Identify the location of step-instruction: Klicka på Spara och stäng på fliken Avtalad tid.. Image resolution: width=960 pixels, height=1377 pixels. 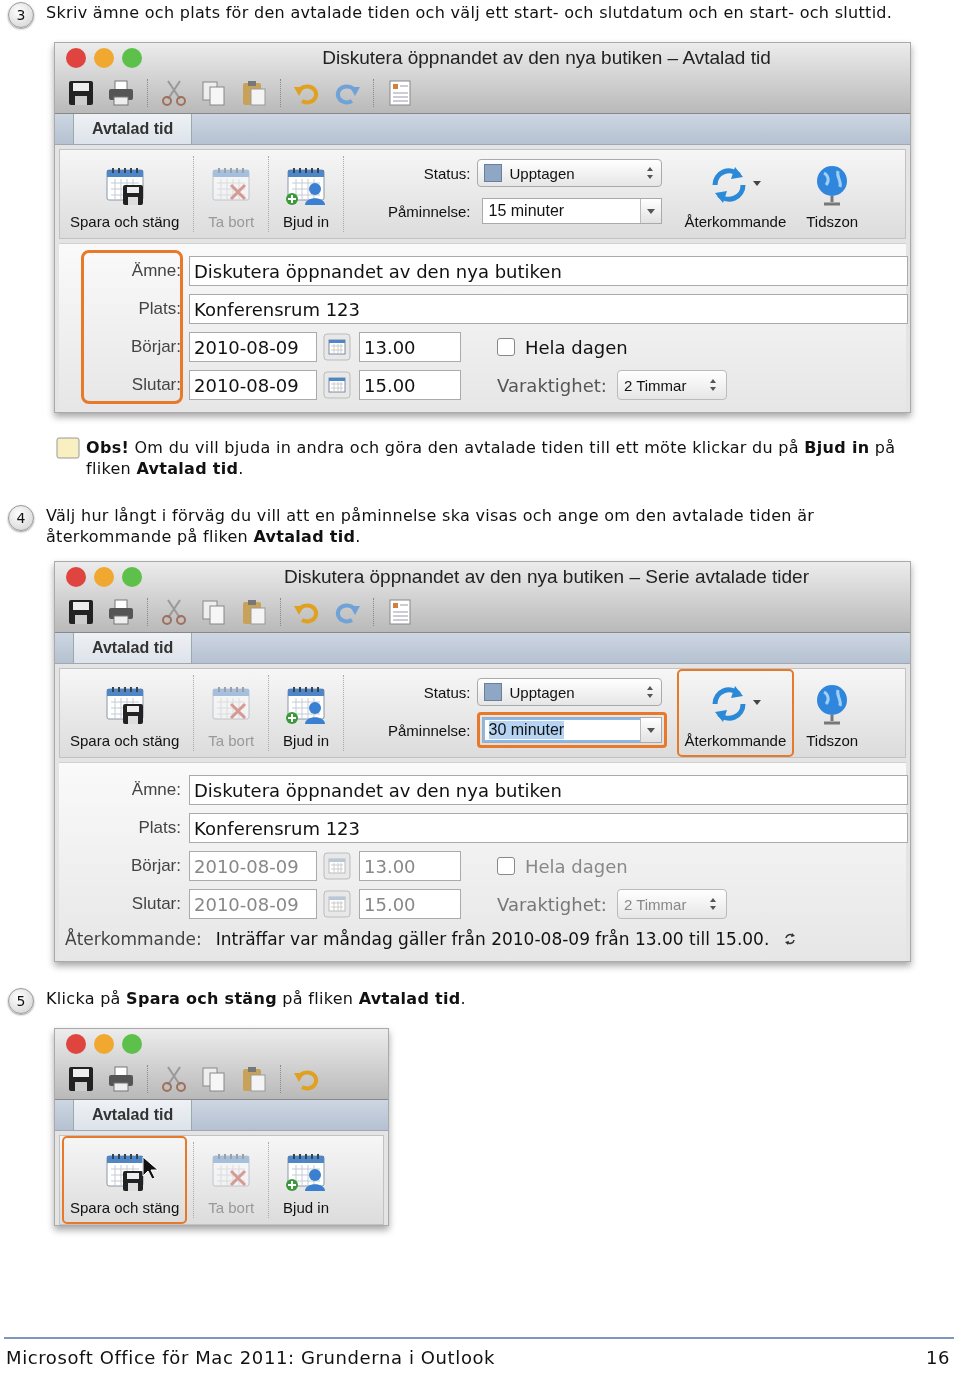
(256, 998).